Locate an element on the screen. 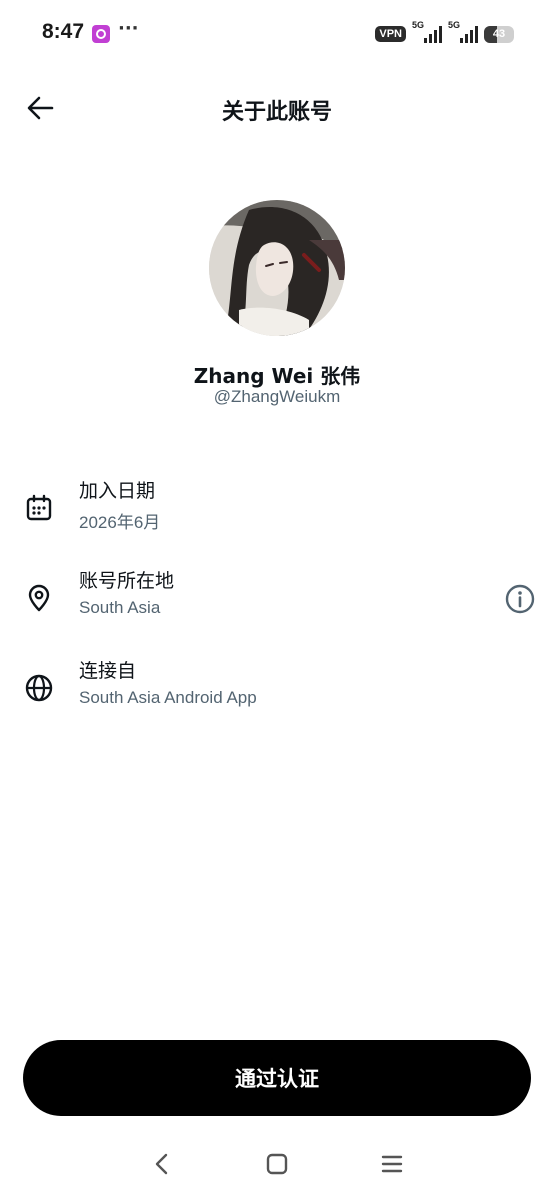 The width and height of the screenshot is (554, 1199). chevron-left-icon is located at coordinates (162, 1164).